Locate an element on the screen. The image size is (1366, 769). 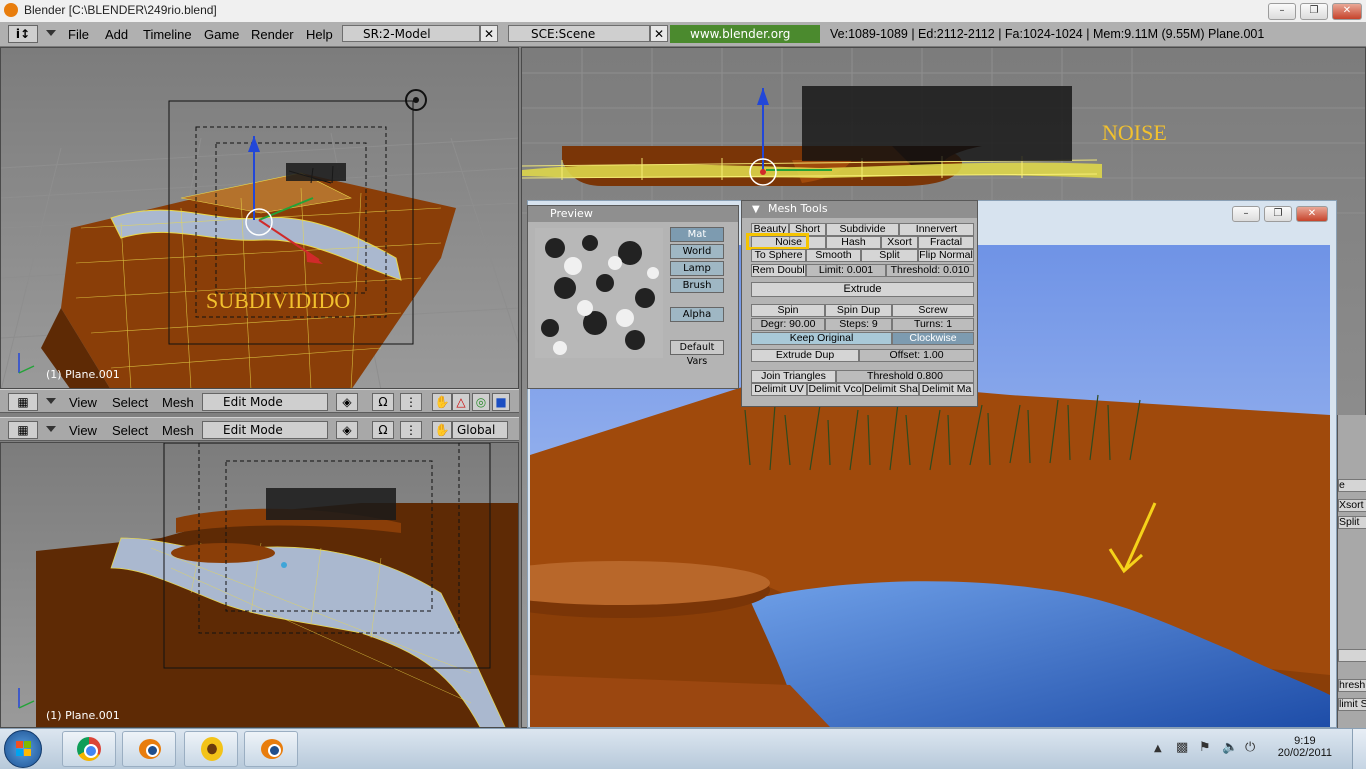
menu-game: Game is located at coordinates (221, 34).